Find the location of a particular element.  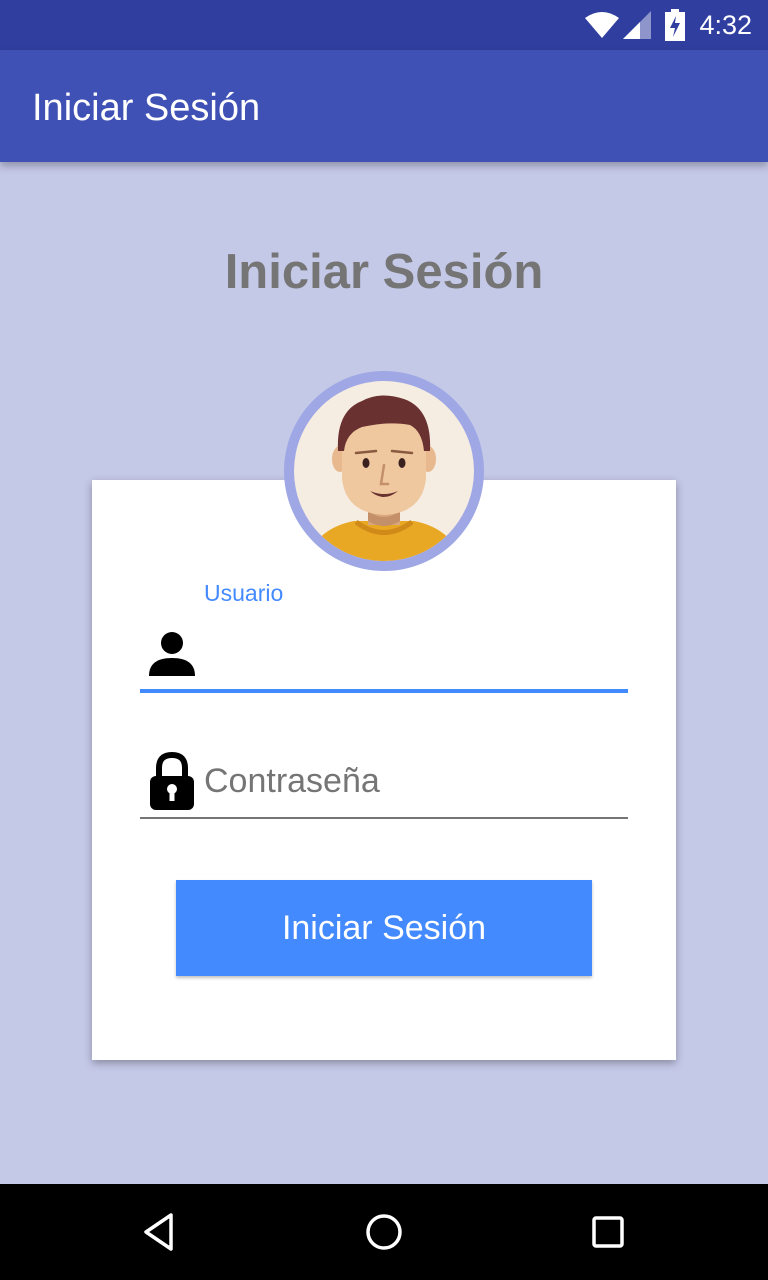

cell-signal-icon is located at coordinates (637, 25).